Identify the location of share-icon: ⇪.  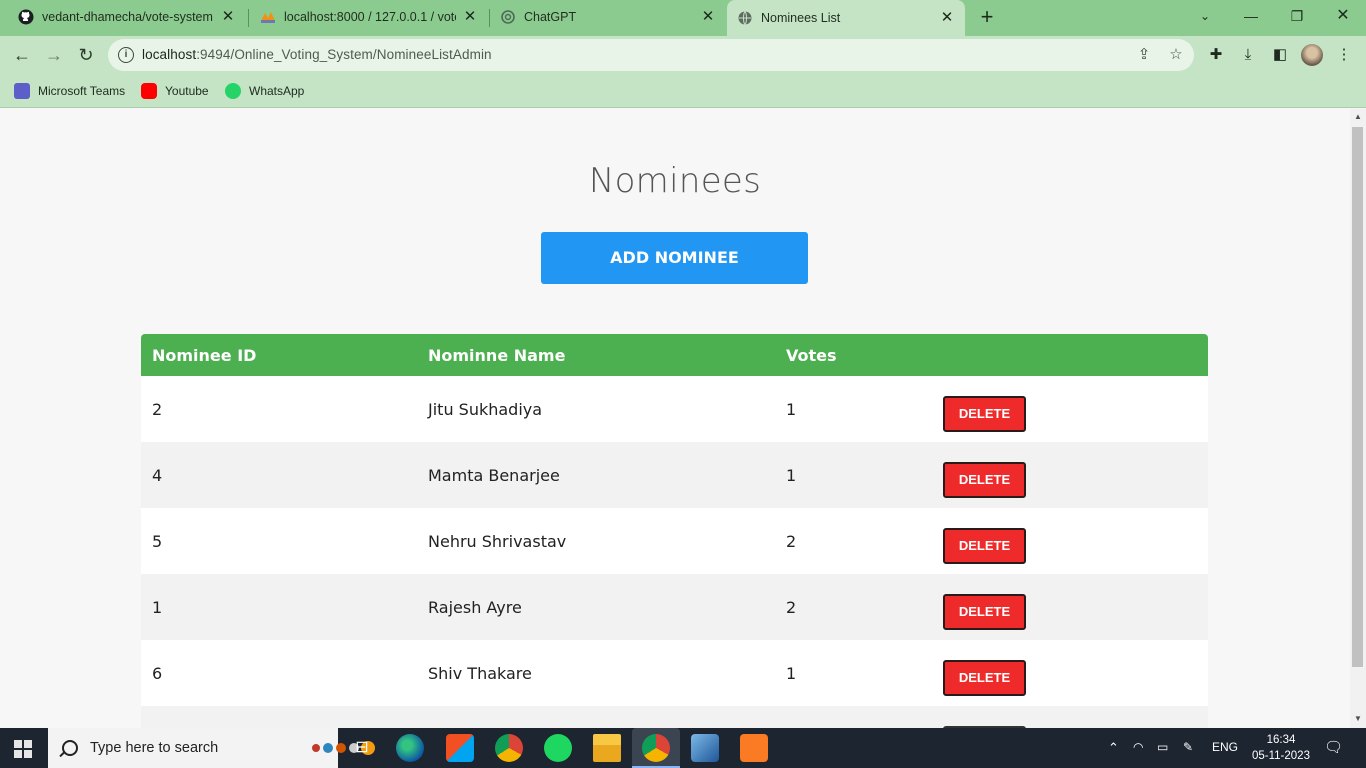
(1144, 55).